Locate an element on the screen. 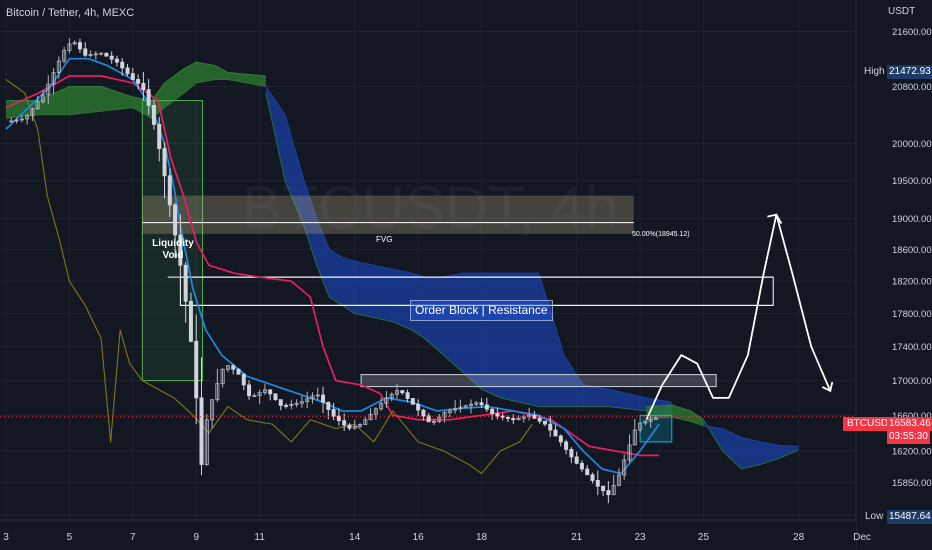  price-tick-label: 16200.00 is located at coordinates (912, 451).